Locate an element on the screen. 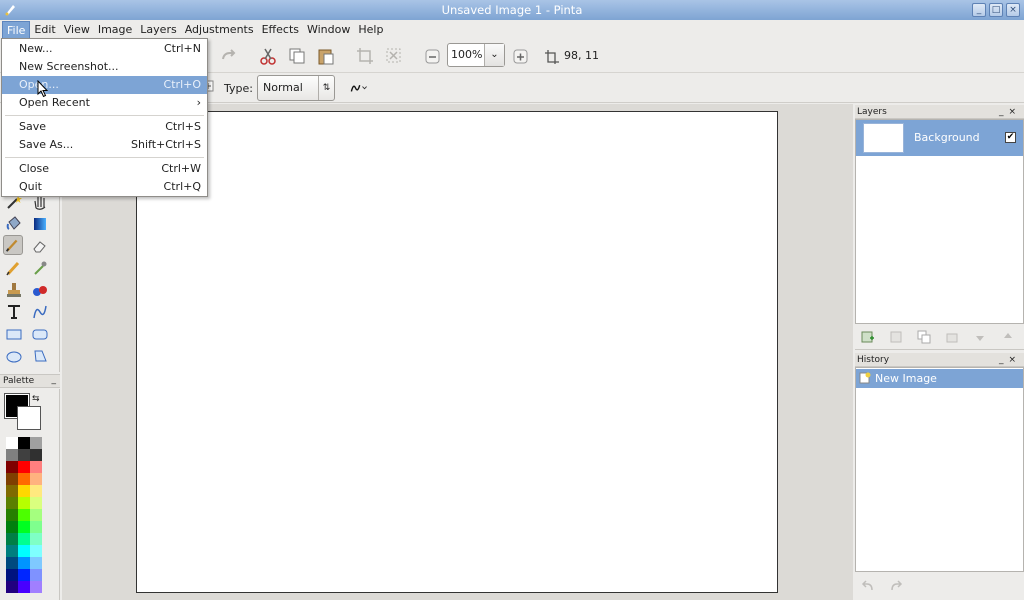 The width and height of the screenshot is (1024, 600). move-layer-up-icon is located at coordinates (1008, 337).